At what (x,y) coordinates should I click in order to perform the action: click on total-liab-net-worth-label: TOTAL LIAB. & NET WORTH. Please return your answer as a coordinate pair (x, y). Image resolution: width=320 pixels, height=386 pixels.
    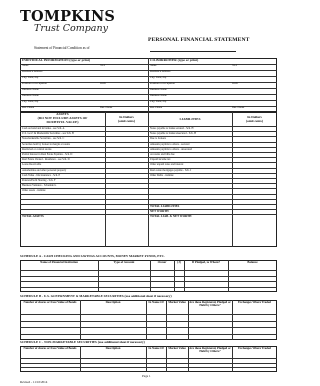
    Looking at the image, I should click on (171, 216).